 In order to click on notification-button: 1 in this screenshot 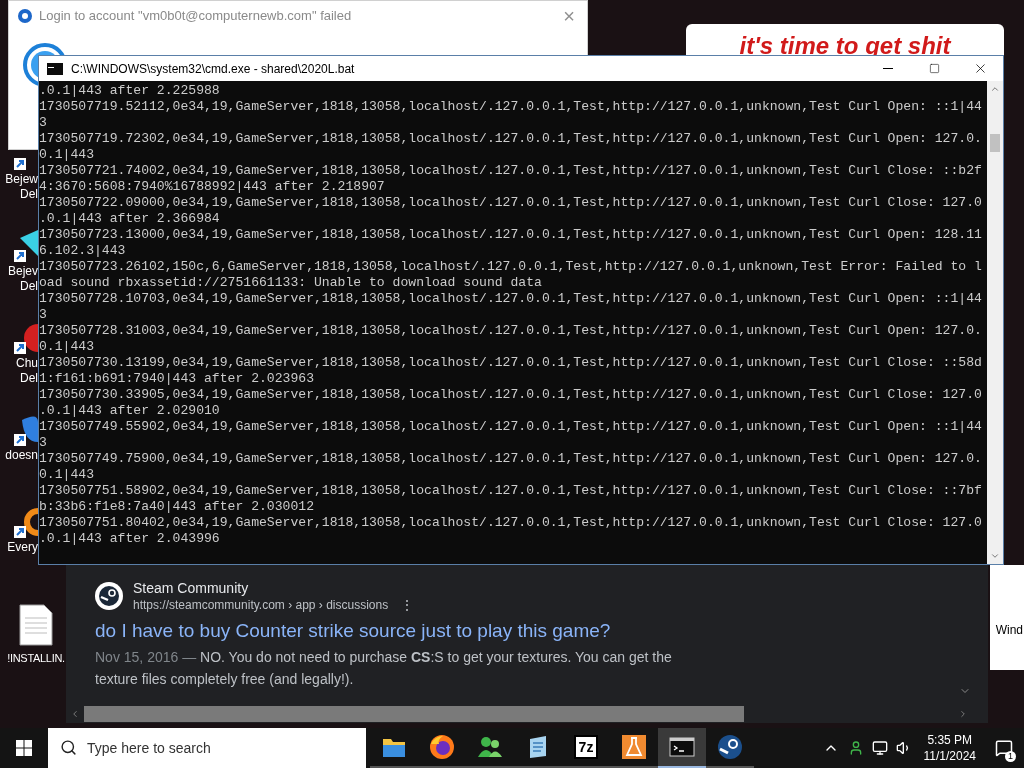, I will do `click(1004, 748)`.